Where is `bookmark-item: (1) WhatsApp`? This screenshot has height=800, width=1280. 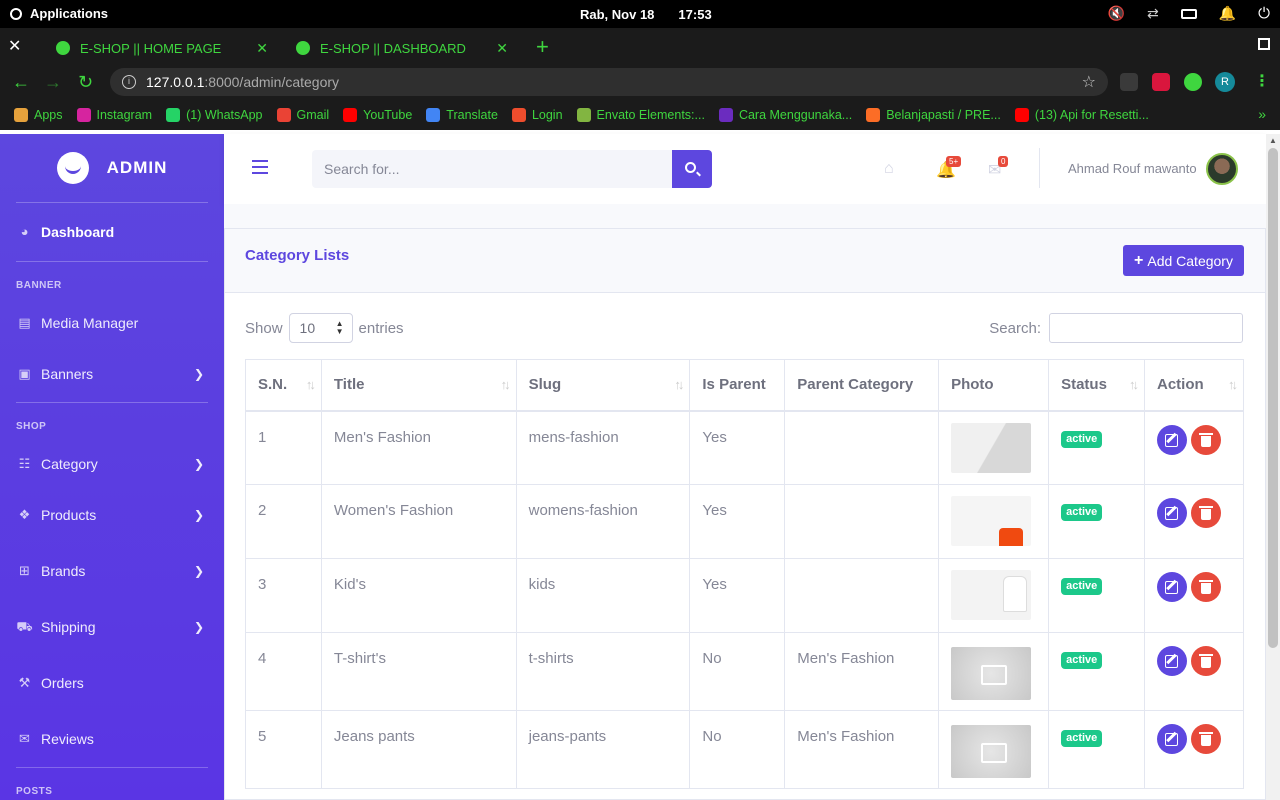 bookmark-item: (1) WhatsApp is located at coordinates (214, 115).